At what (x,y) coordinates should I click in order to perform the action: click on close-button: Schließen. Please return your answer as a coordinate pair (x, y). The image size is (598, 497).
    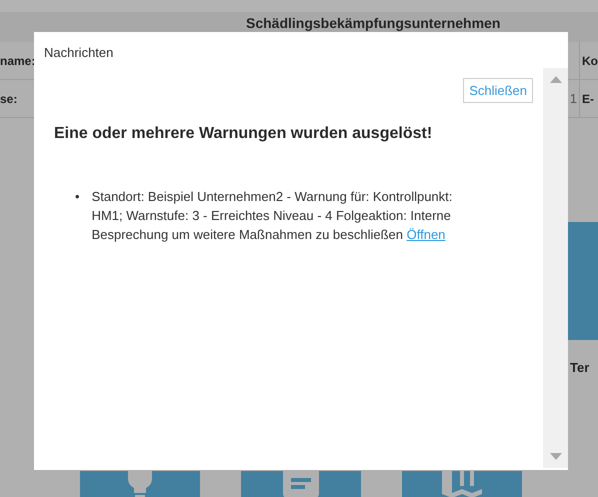
    Looking at the image, I should click on (498, 90).